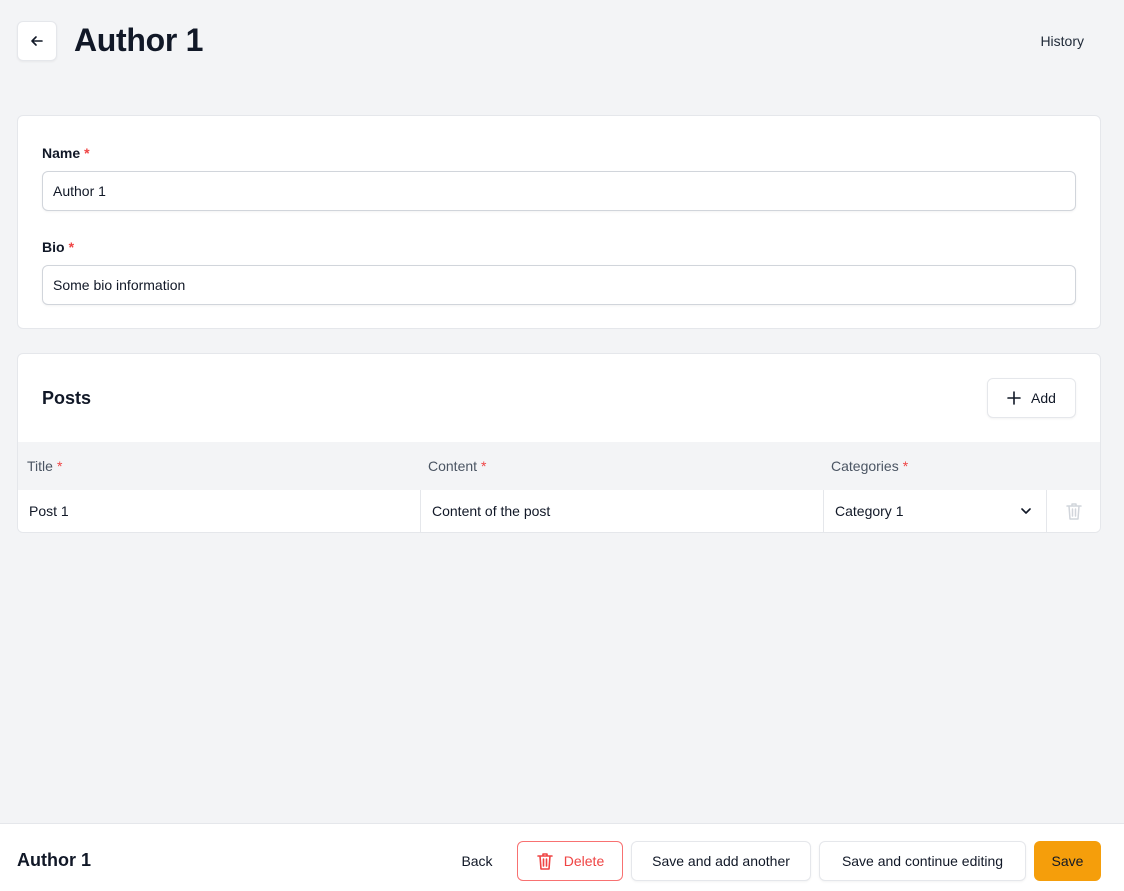 The height and width of the screenshot is (891, 1124). I want to click on table-row: Post 1 Content of the post Category 1, so click(559, 511).